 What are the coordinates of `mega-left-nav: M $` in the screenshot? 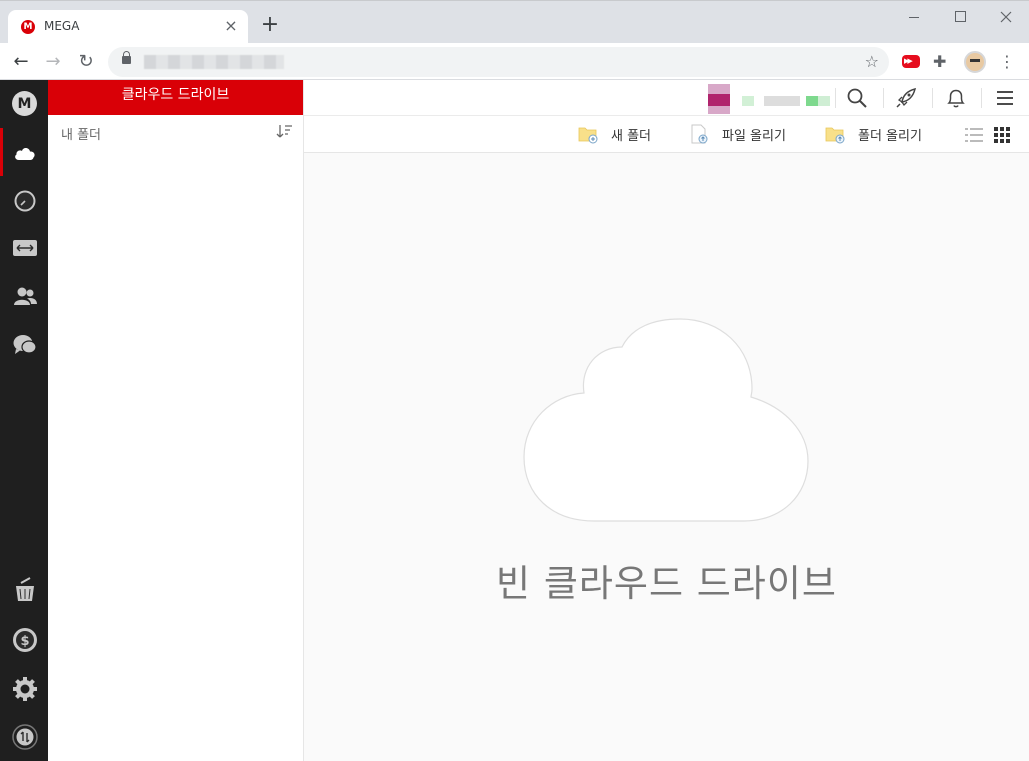 It's located at (24, 420).